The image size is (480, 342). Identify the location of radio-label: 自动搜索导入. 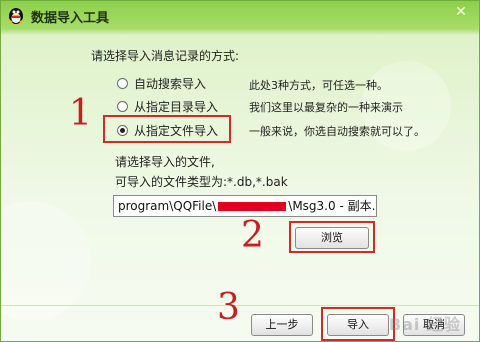
(170, 84).